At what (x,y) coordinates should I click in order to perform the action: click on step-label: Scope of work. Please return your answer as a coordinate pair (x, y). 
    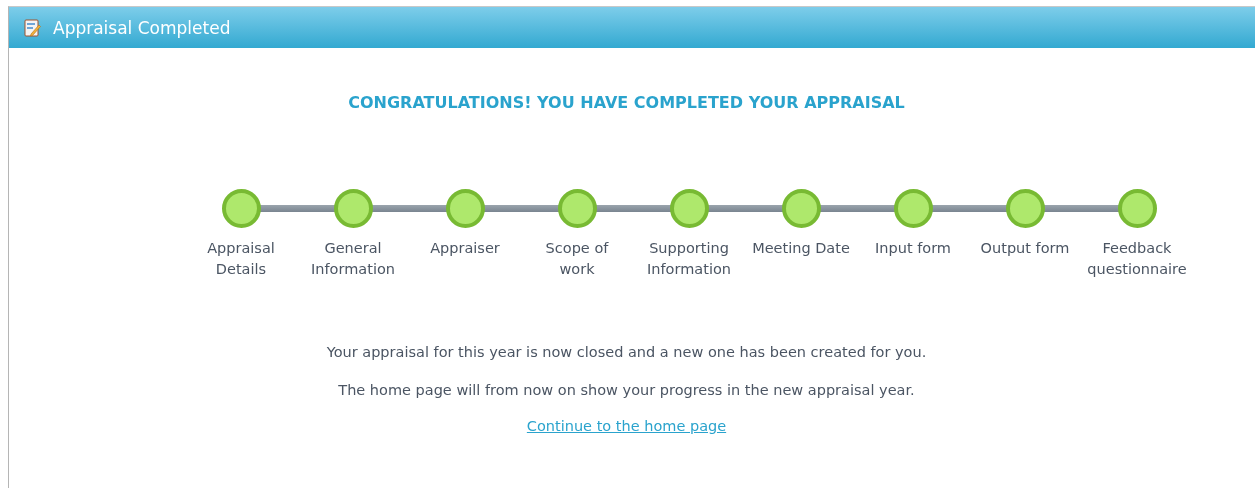
    Looking at the image, I should click on (577, 259).